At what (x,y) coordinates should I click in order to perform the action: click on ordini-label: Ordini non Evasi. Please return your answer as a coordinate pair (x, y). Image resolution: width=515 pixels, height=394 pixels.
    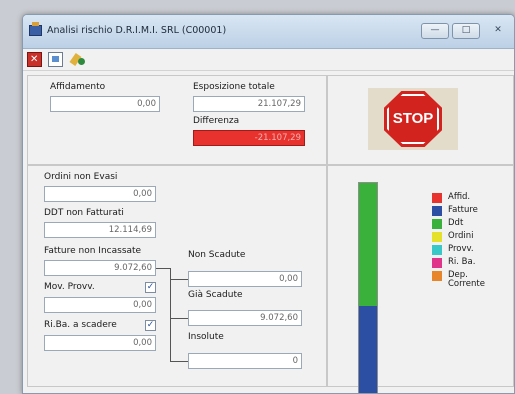
    Looking at the image, I should click on (81, 177).